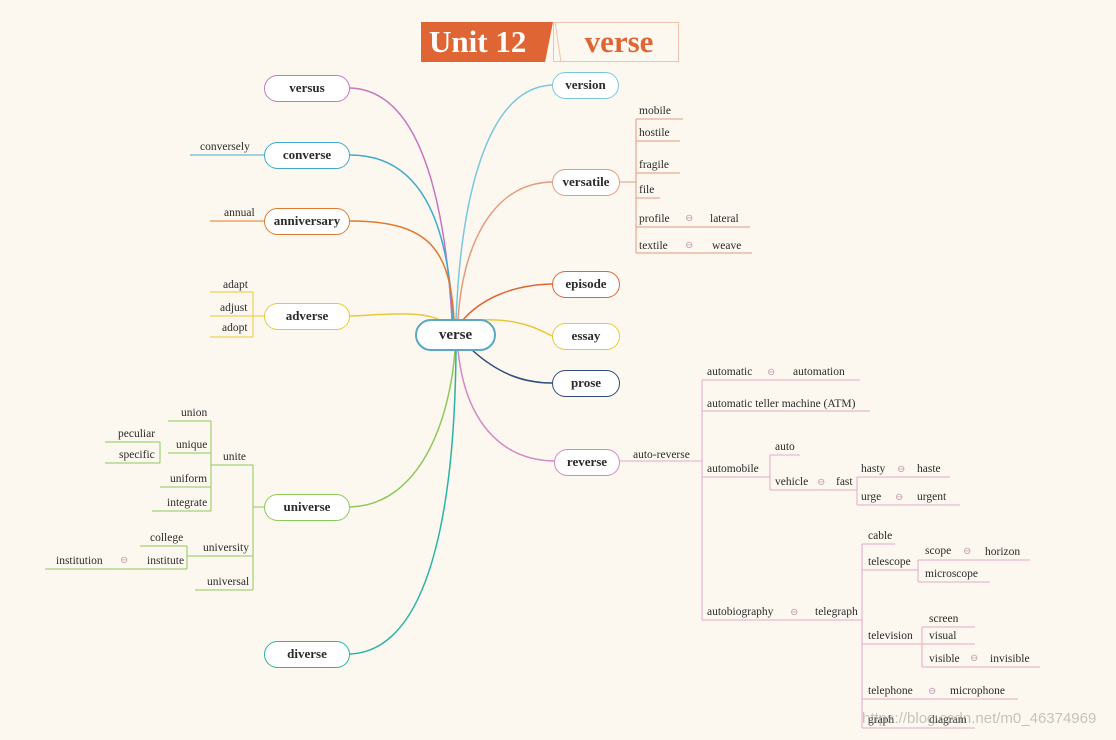 Image resolution: width=1116 pixels, height=740 pixels. What do you see at coordinates (1010, 659) in the screenshot?
I see `leaf-invisible: invisible` at bounding box center [1010, 659].